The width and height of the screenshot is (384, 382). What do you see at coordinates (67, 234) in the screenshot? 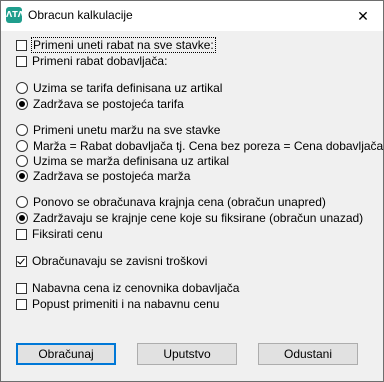
I see `fix-price-label: Fiksirati cenu` at bounding box center [67, 234].